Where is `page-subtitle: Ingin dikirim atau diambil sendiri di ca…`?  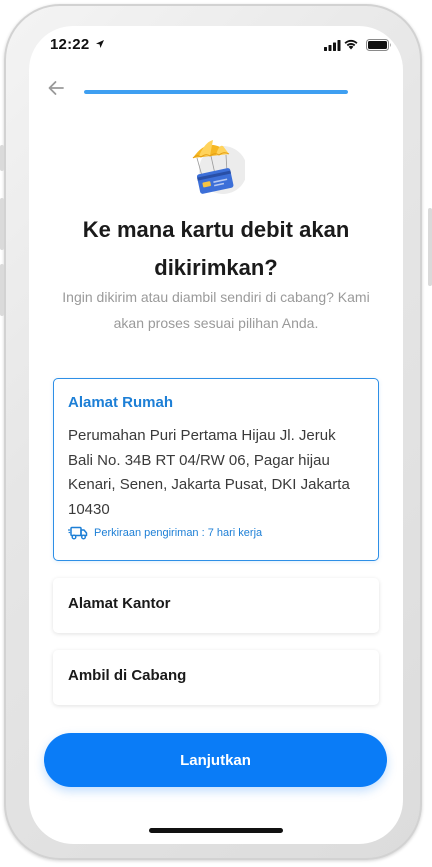 page-subtitle: Ingin dikirim atau diambil sendiri di ca… is located at coordinates (216, 310).